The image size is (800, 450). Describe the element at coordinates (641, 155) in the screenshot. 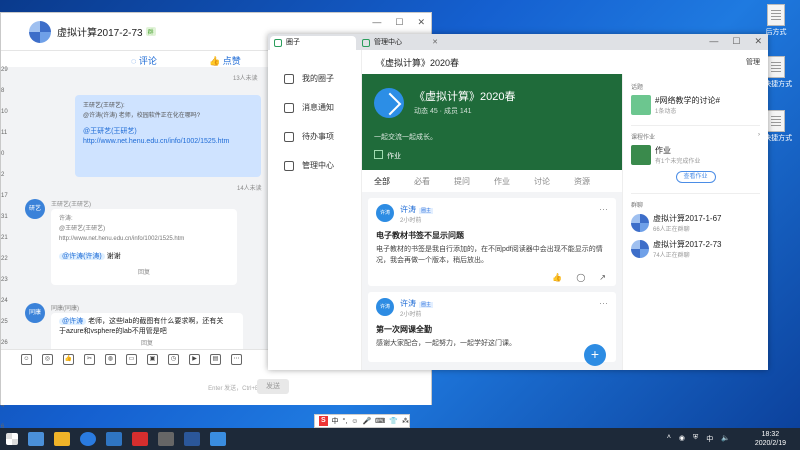

I see `homework-thumbnail` at that location.